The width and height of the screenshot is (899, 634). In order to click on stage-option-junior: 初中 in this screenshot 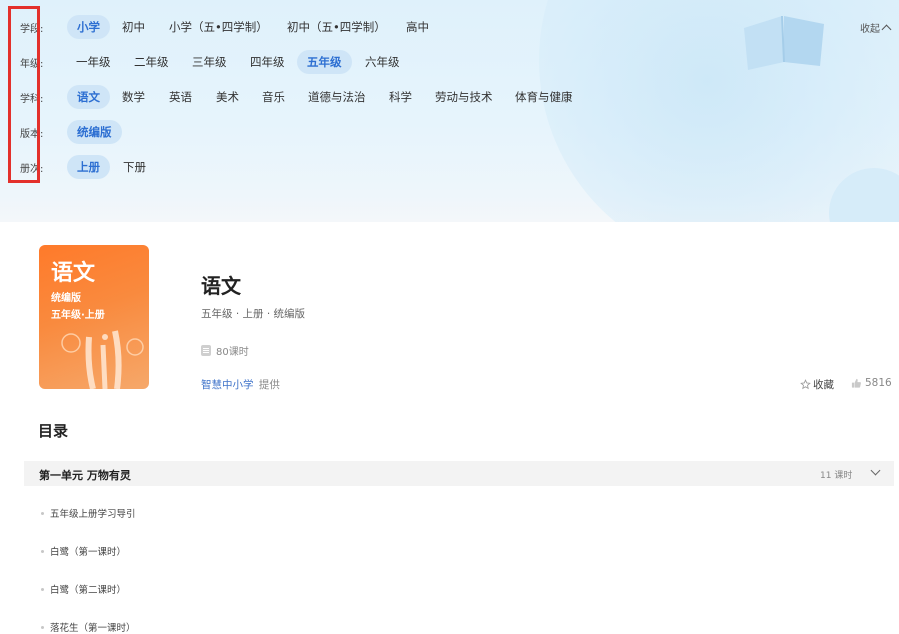, I will do `click(133, 27)`.